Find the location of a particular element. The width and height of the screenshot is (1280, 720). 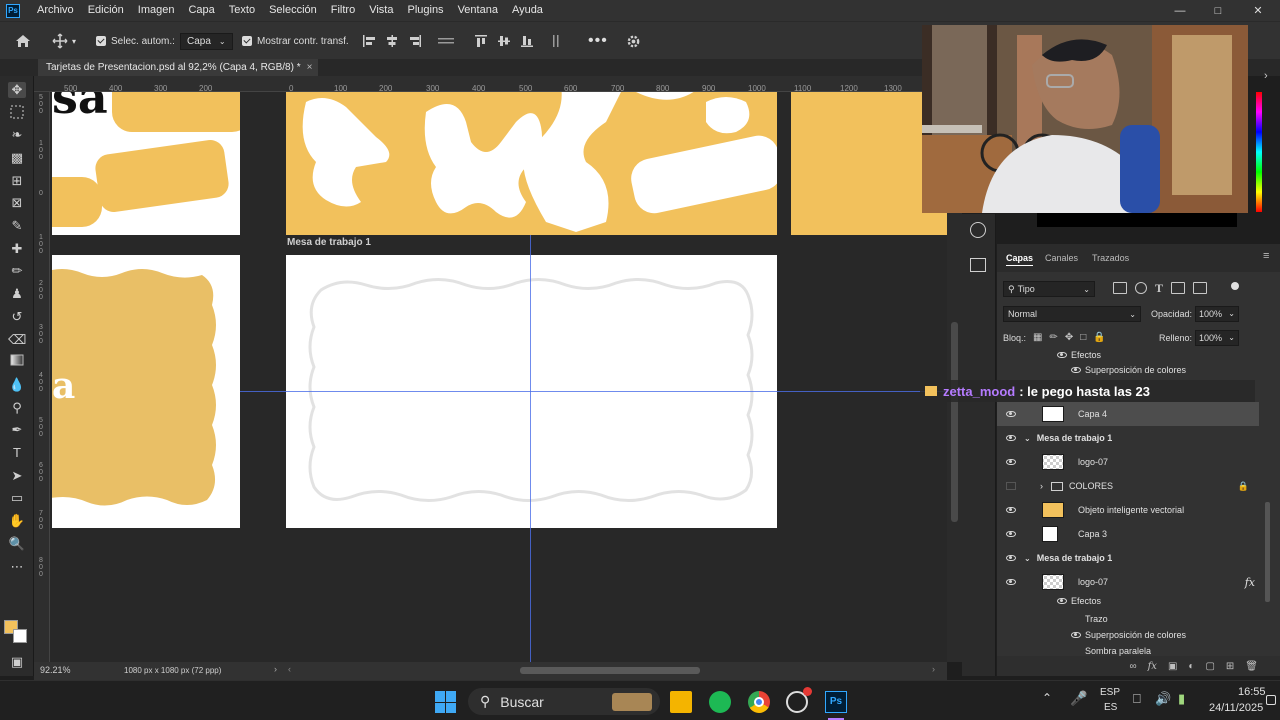

layers-scrollbar is located at coordinates (1268, 504).